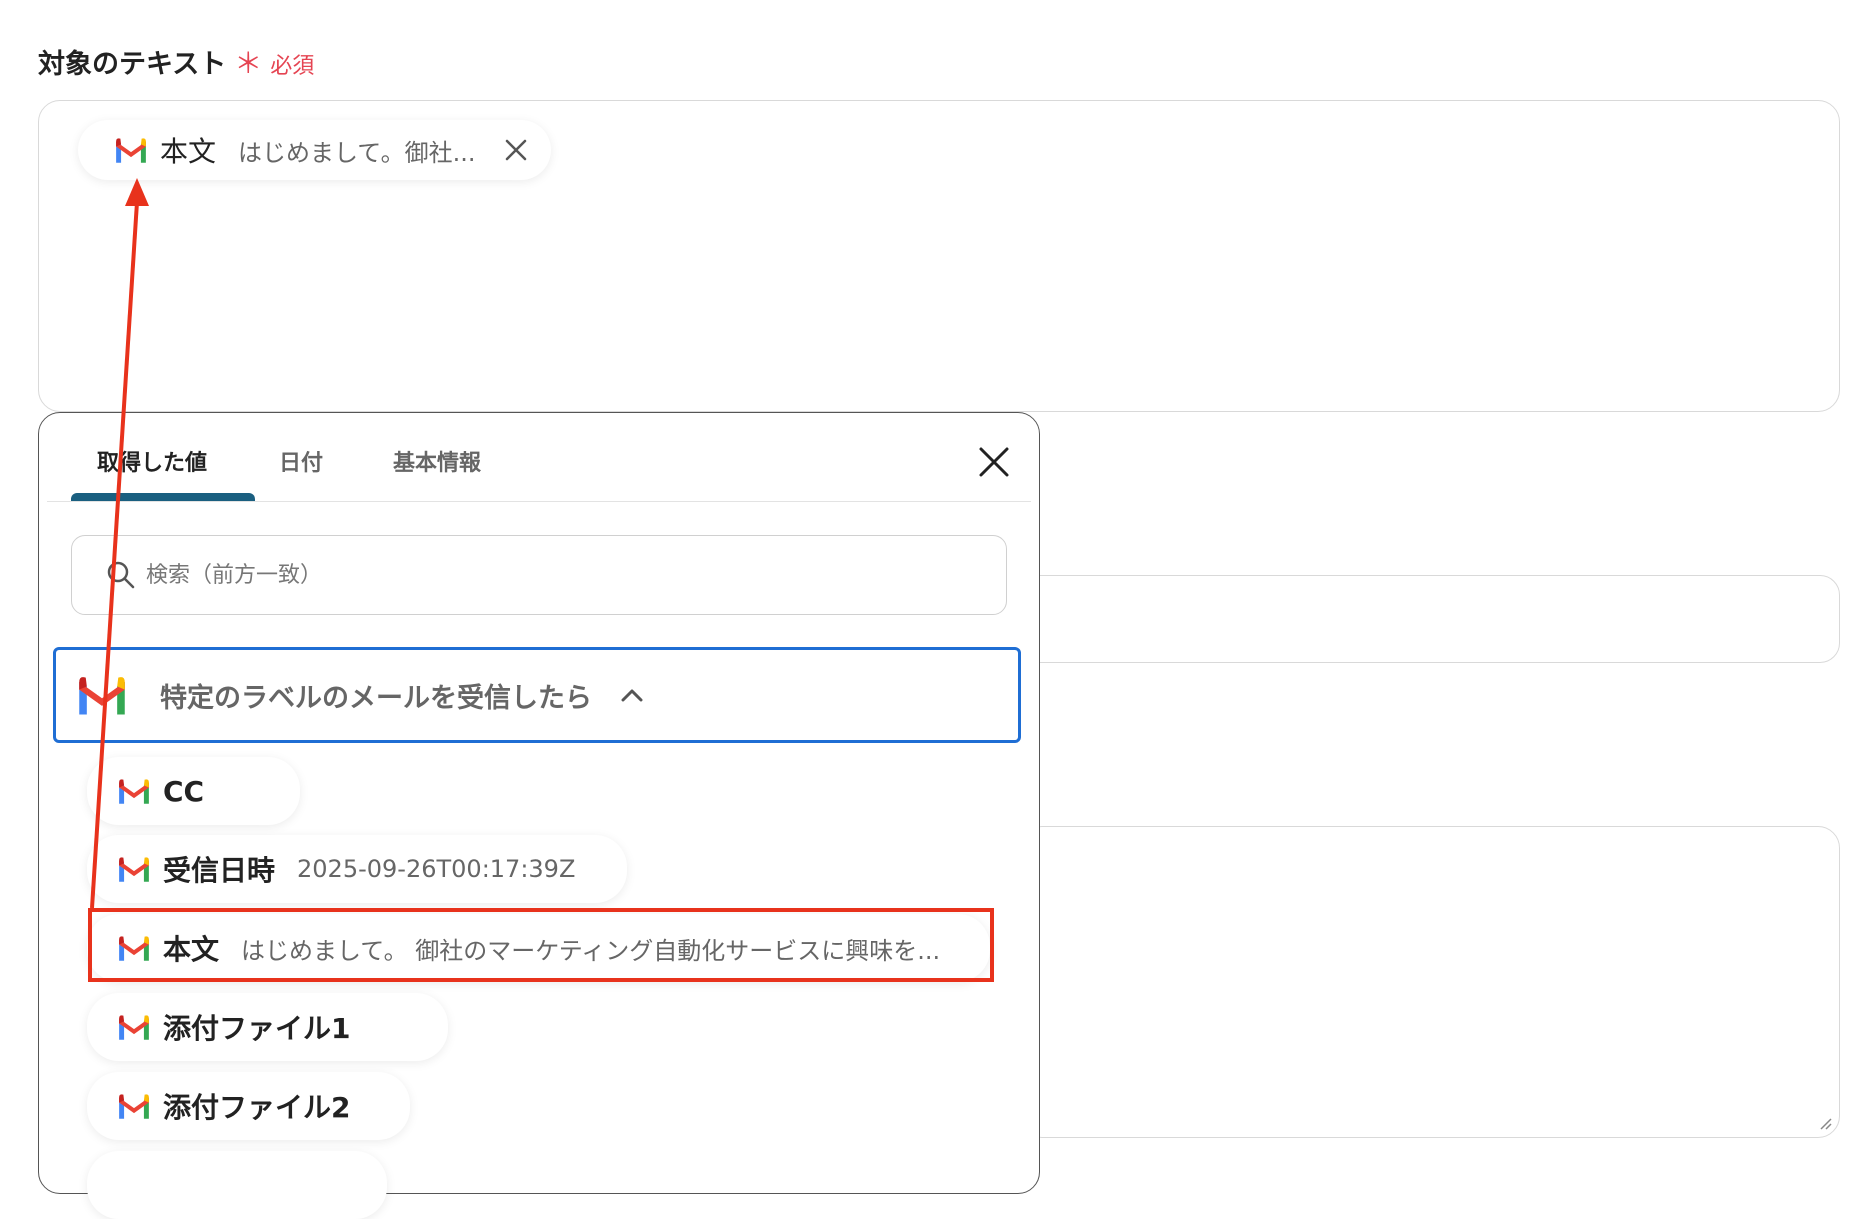 Image resolution: width=1866 pixels, height=1219 pixels. What do you see at coordinates (163, 497) in the screenshot?
I see `active-tab-indicator` at bounding box center [163, 497].